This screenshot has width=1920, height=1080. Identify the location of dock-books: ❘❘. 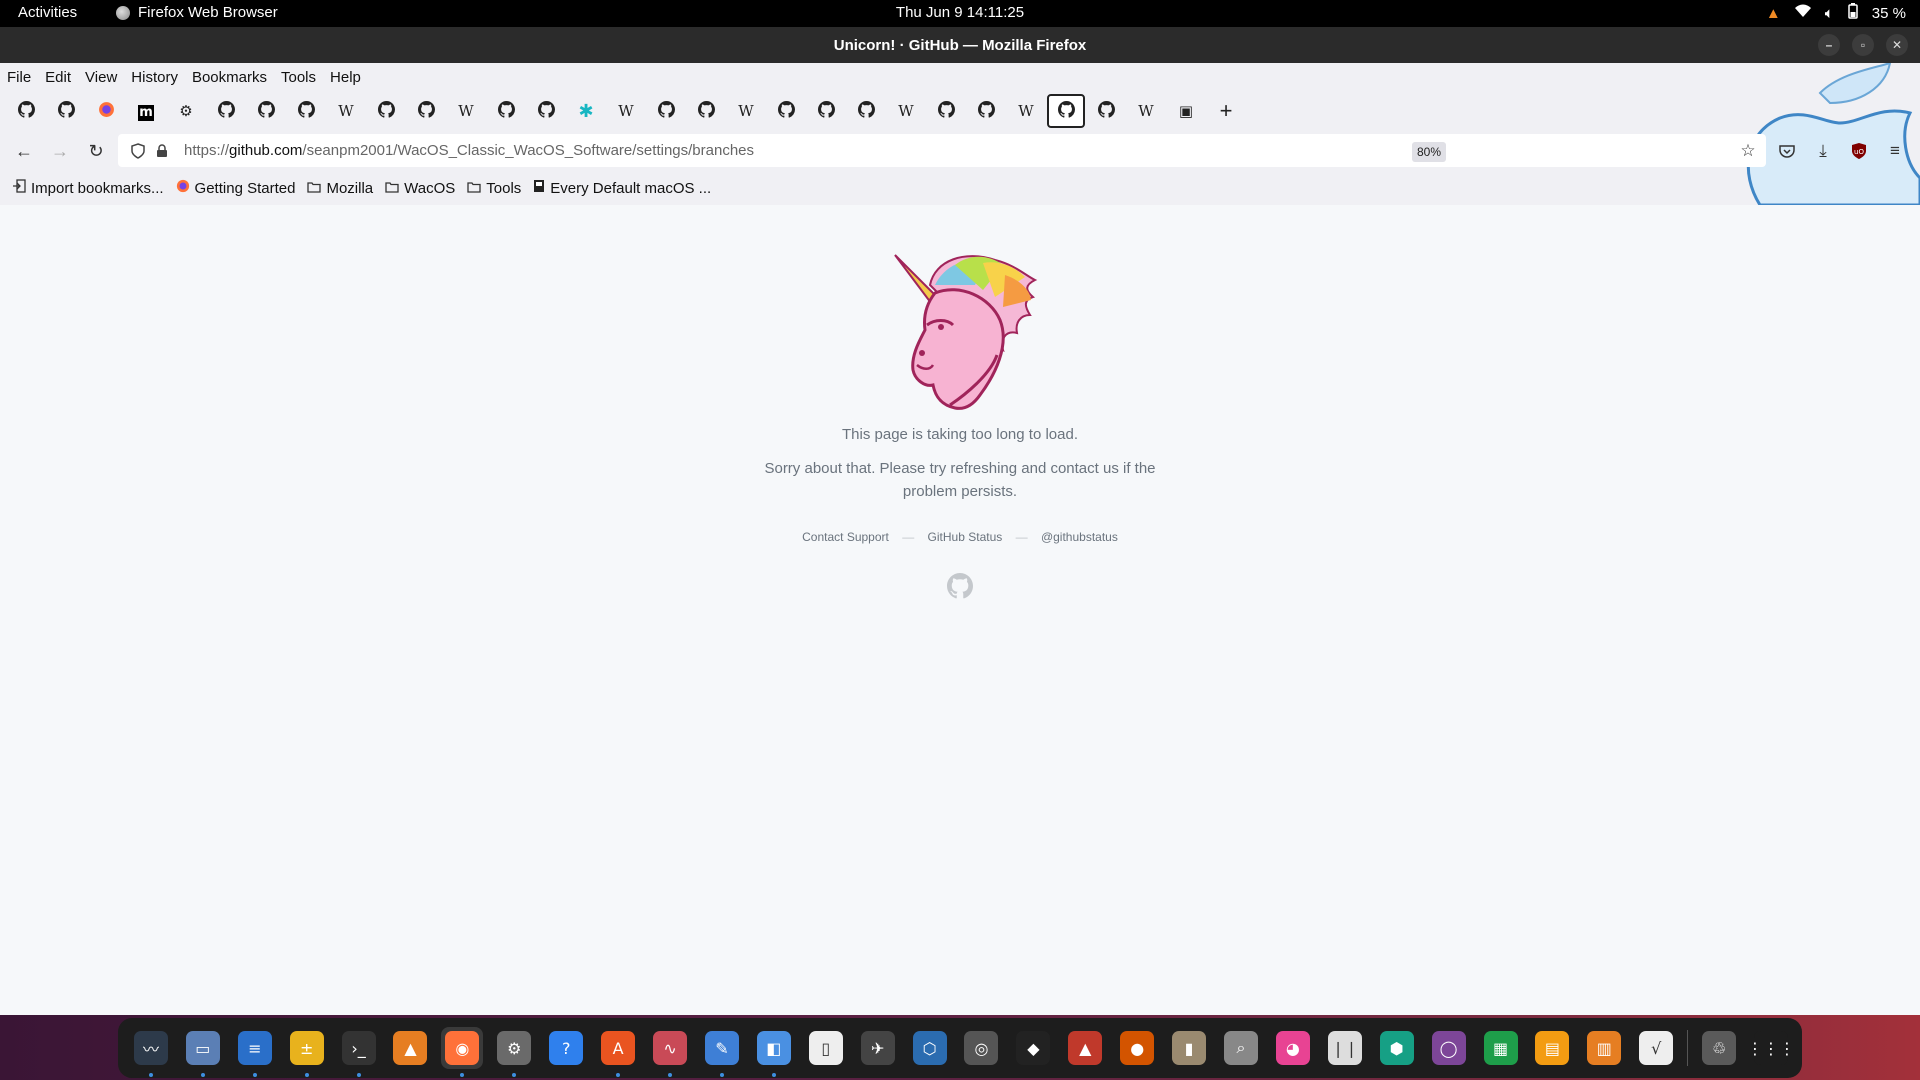
(1345, 1048).